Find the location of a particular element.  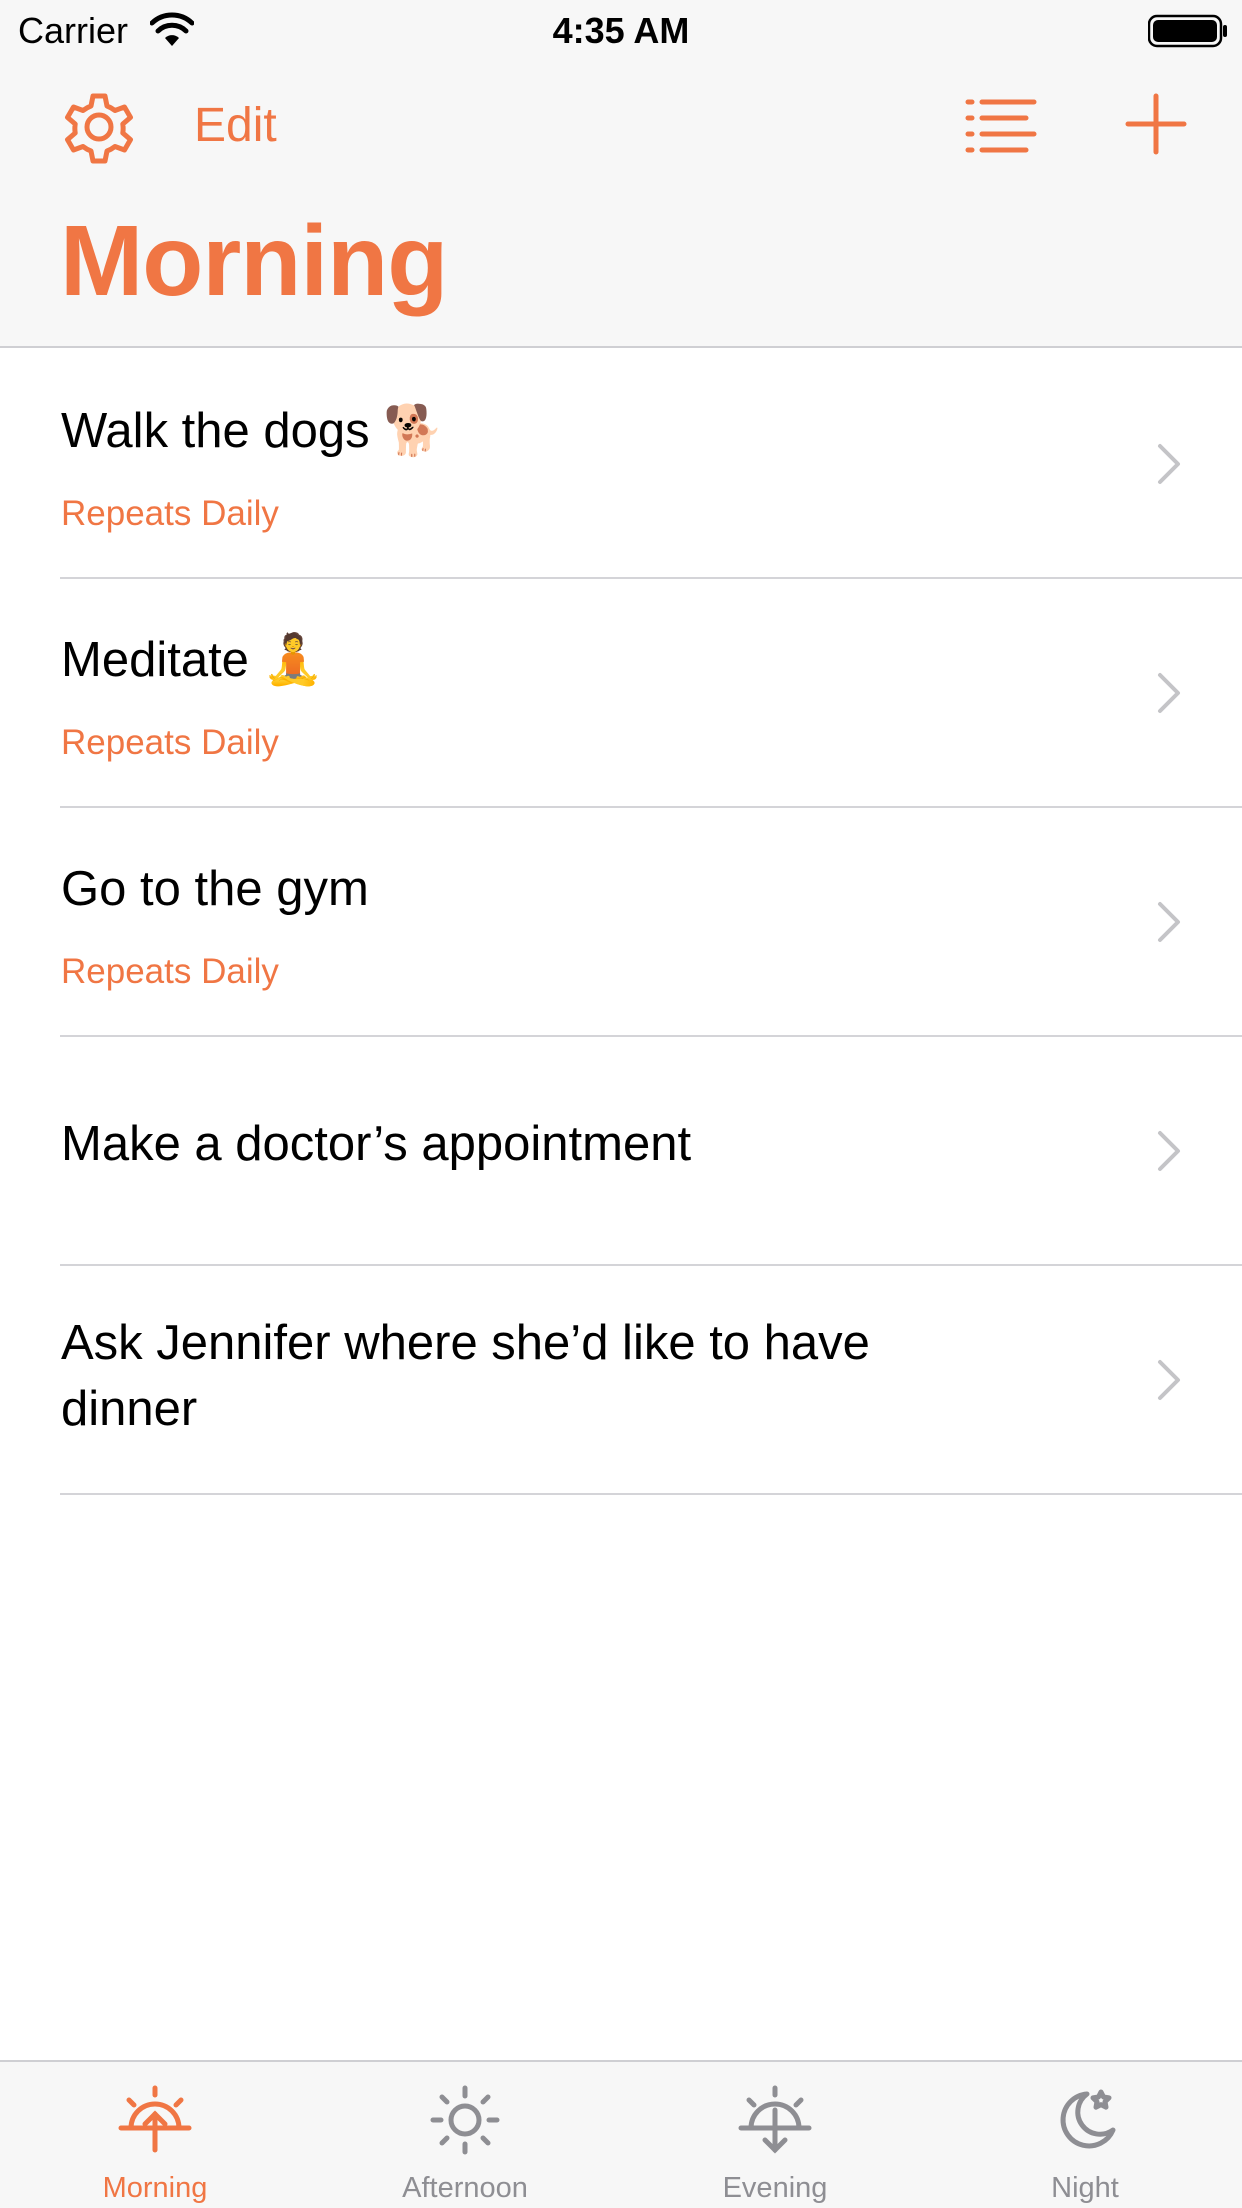

task-row: Make a doctor’s appointment is located at coordinates (621, 1151).